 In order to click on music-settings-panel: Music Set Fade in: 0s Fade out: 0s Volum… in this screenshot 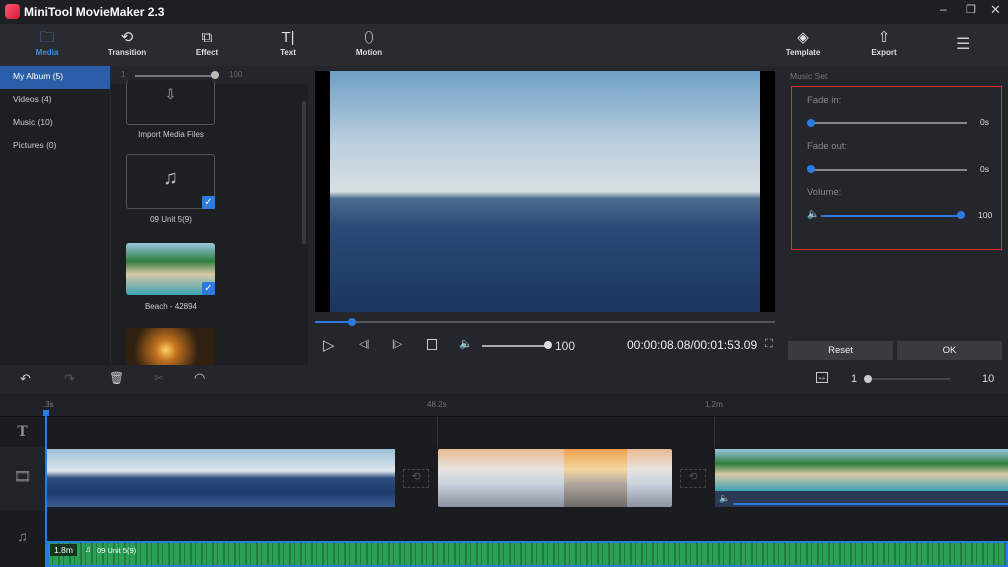, I will do `click(895, 215)`.